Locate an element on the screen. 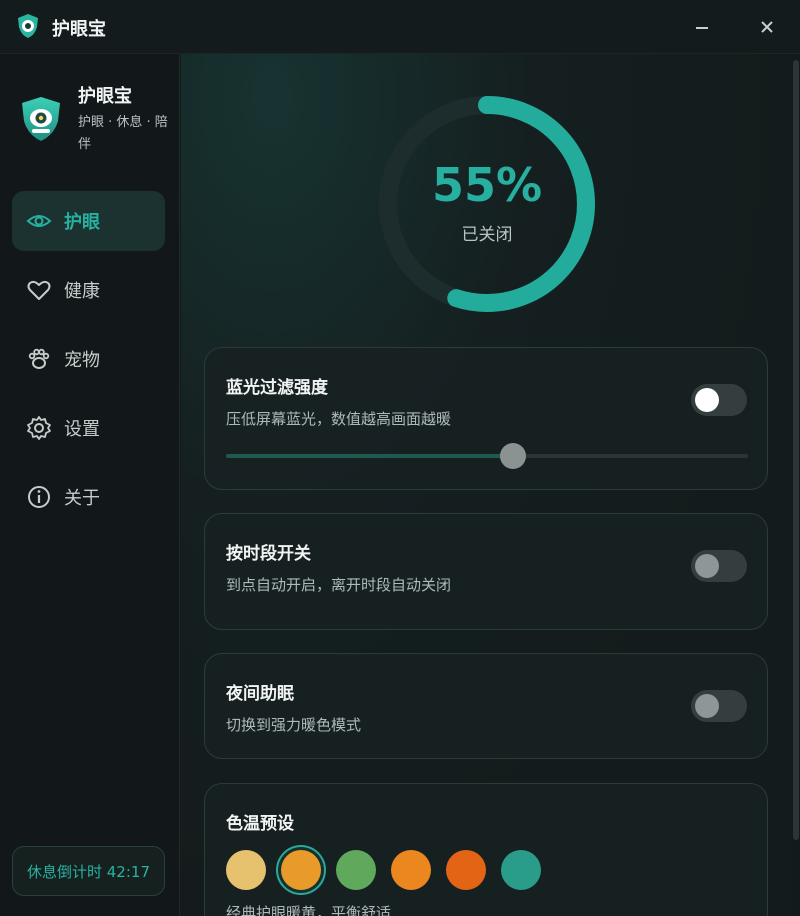 Image resolution: width=800 pixels, height=916 pixels. nav-item-pet: 宠物 is located at coordinates (88, 359).